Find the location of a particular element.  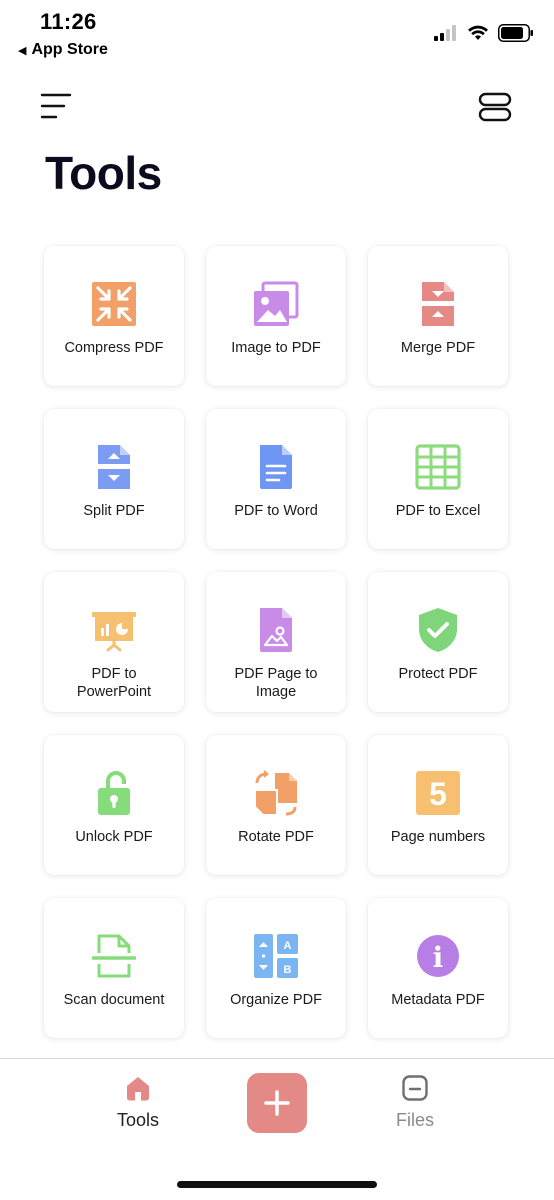

tab-bar-divider is located at coordinates (277, 1058).